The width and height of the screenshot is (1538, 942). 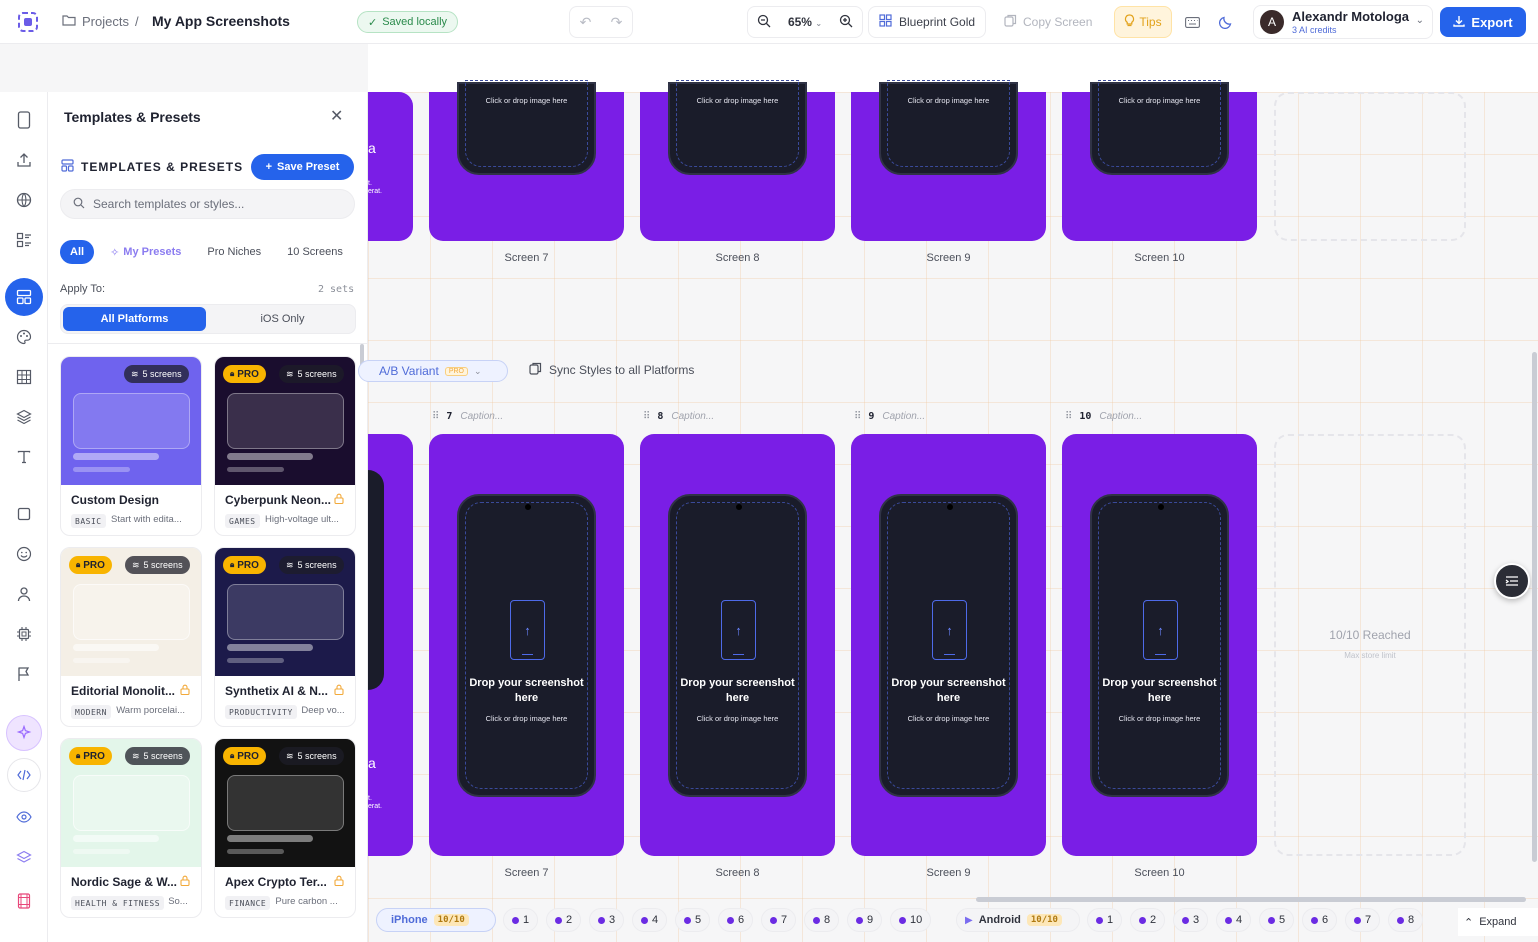 What do you see at coordinates (269, 167) in the screenshot?
I see `plus-icon: +` at bounding box center [269, 167].